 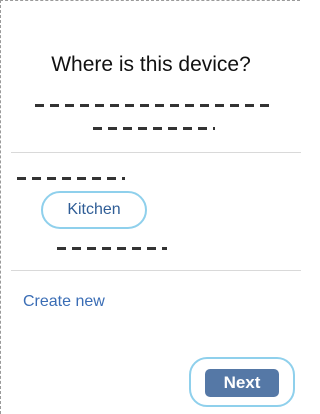 I want to click on page-title: Where is this device?, so click(x=151, y=64).